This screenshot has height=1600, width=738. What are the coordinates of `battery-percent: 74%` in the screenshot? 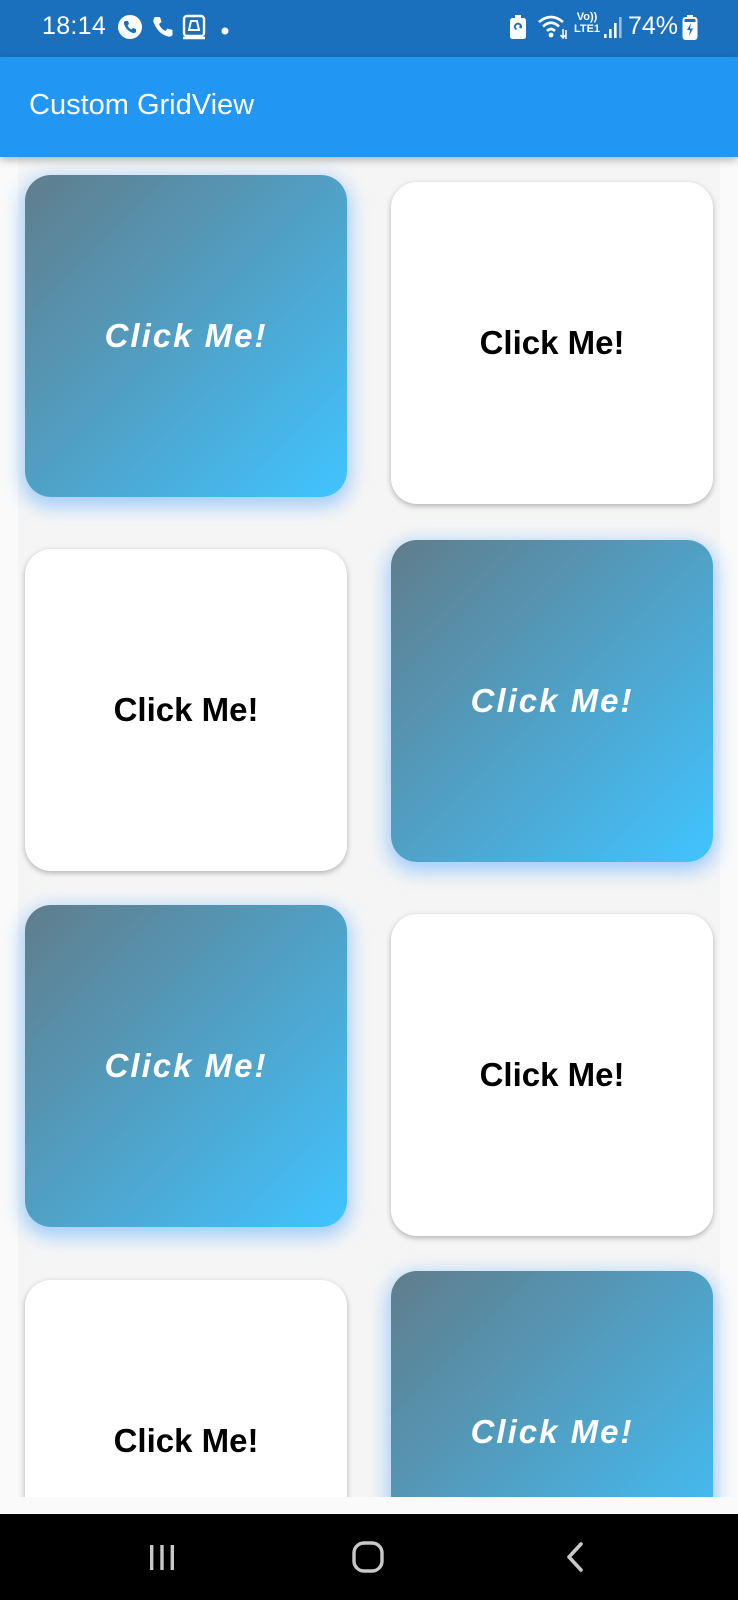 It's located at (653, 26).